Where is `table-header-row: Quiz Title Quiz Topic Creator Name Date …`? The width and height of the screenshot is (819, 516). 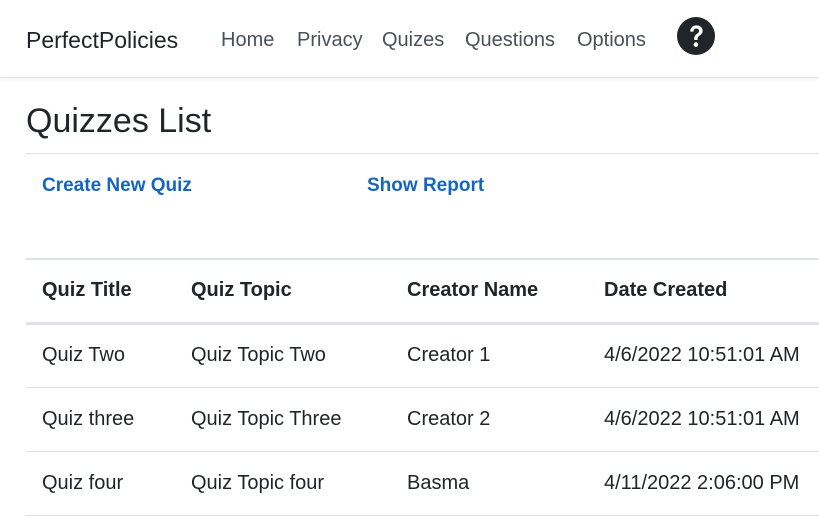
table-header-row: Quiz Title Quiz Topic Creator Name Date … is located at coordinates (422, 291).